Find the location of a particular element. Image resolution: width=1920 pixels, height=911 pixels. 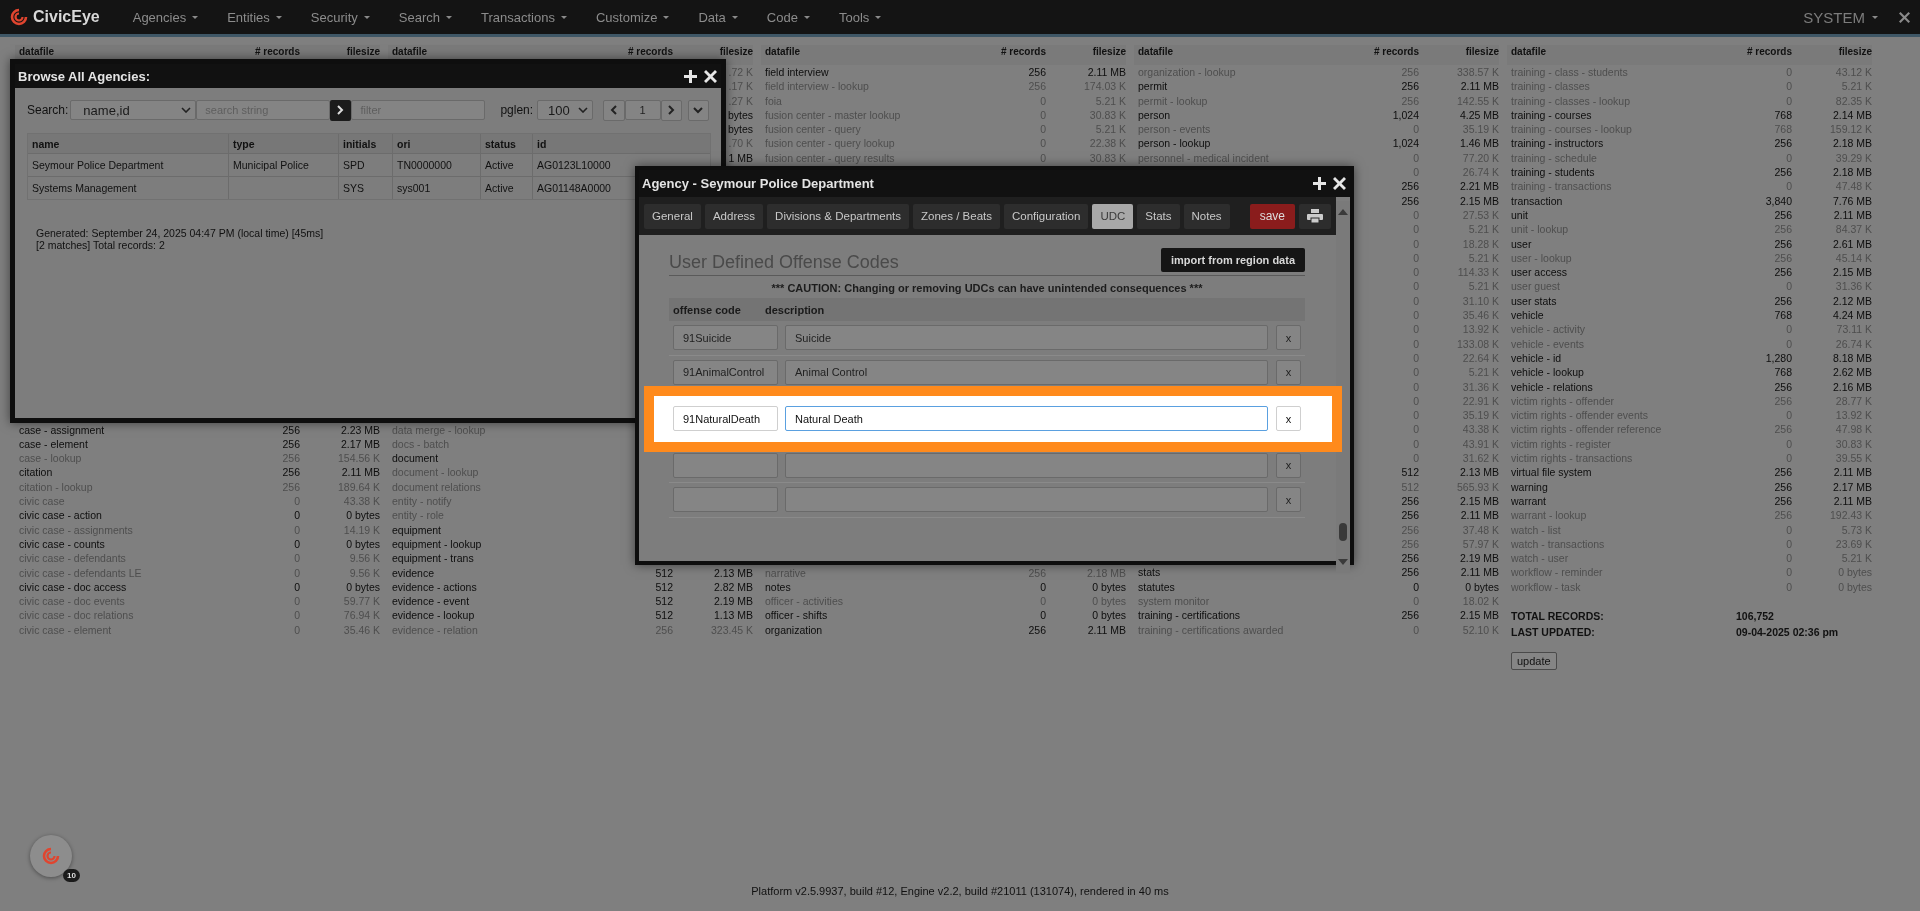

tab: General is located at coordinates (672, 216).